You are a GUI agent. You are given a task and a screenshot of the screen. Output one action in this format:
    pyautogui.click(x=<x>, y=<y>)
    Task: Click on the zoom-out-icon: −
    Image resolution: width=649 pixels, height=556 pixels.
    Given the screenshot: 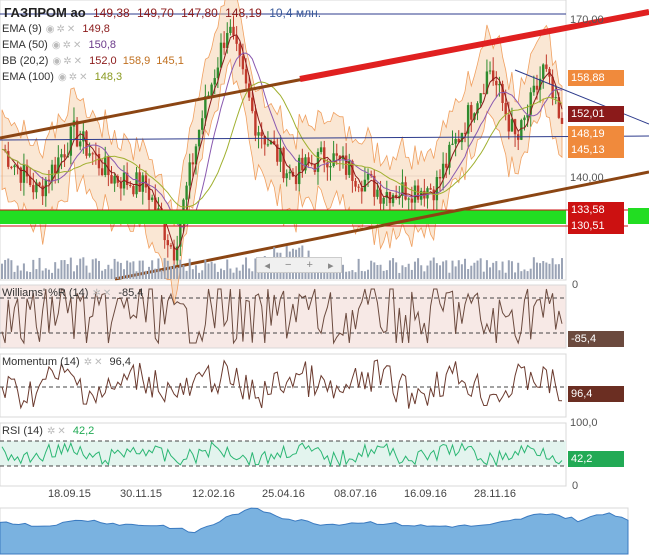 What is the action you would take?
    pyautogui.click(x=288, y=265)
    